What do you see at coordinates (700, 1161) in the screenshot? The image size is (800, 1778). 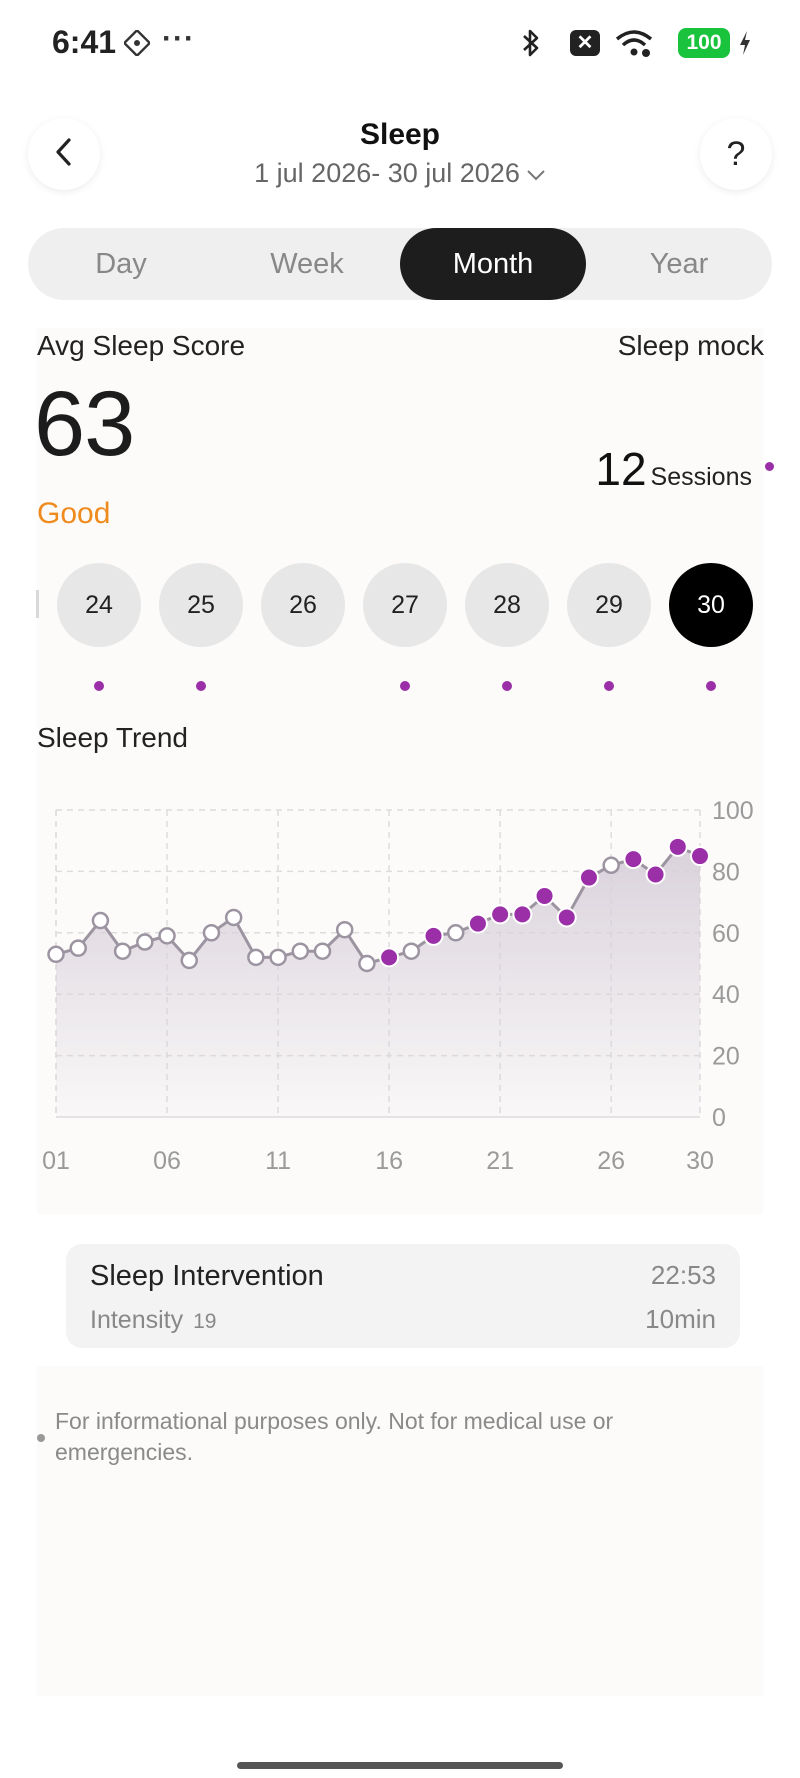 I see `x-tick-label: 30` at bounding box center [700, 1161].